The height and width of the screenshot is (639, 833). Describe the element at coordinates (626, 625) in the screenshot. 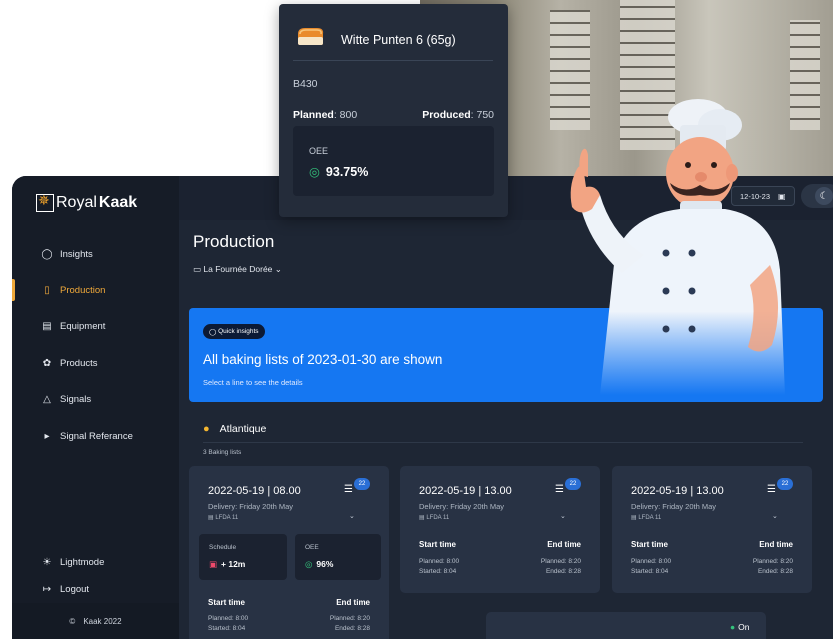

I see `status-card: ● On` at that location.